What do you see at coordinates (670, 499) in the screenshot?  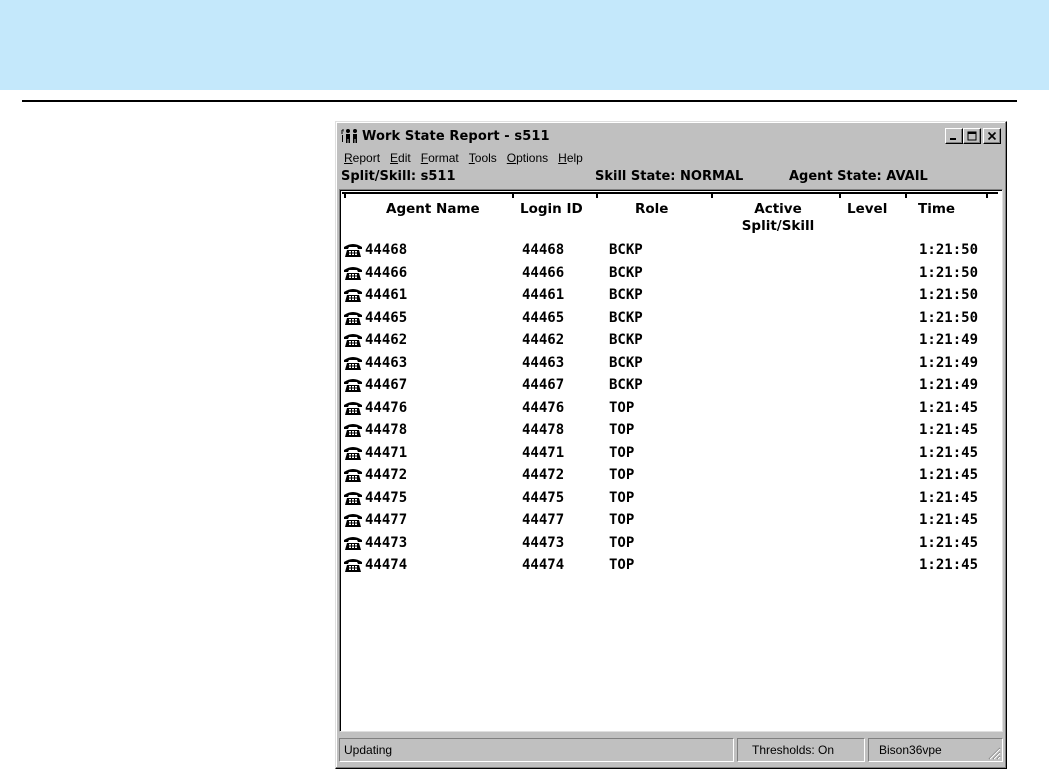 I see `table-row: 44475 44475 TOP 1:21:45` at bounding box center [670, 499].